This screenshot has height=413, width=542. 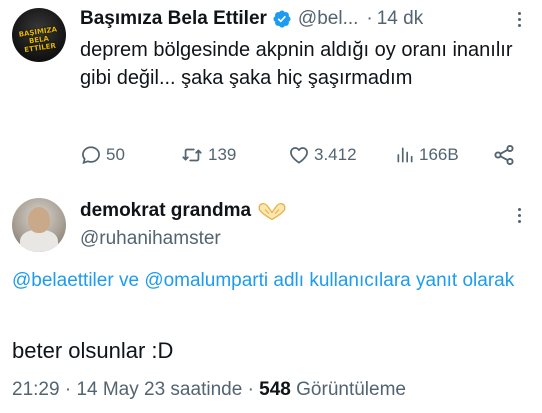 What do you see at coordinates (102, 155) in the screenshot?
I see `reply-button: 50` at bounding box center [102, 155].